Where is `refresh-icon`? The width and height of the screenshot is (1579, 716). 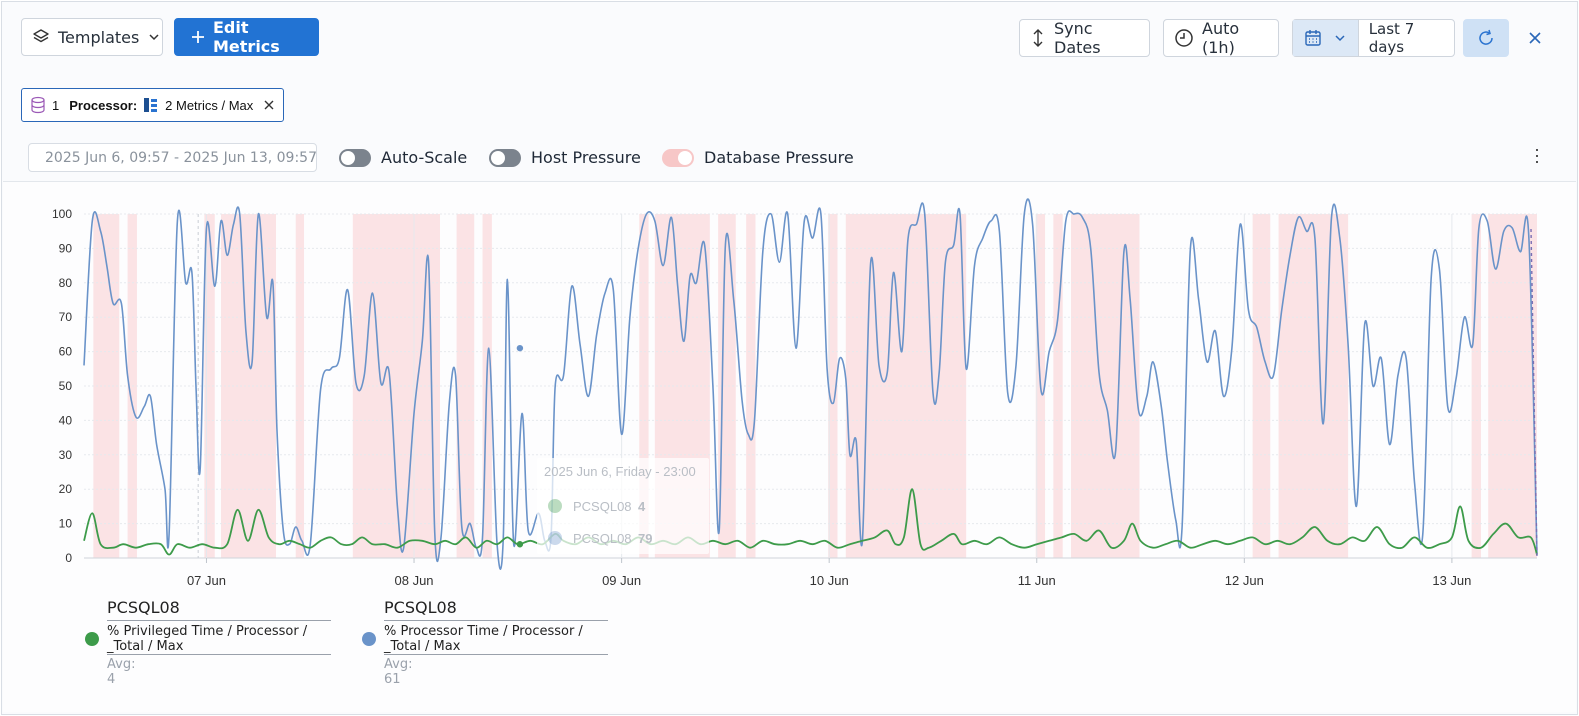 refresh-icon is located at coordinates (1486, 37).